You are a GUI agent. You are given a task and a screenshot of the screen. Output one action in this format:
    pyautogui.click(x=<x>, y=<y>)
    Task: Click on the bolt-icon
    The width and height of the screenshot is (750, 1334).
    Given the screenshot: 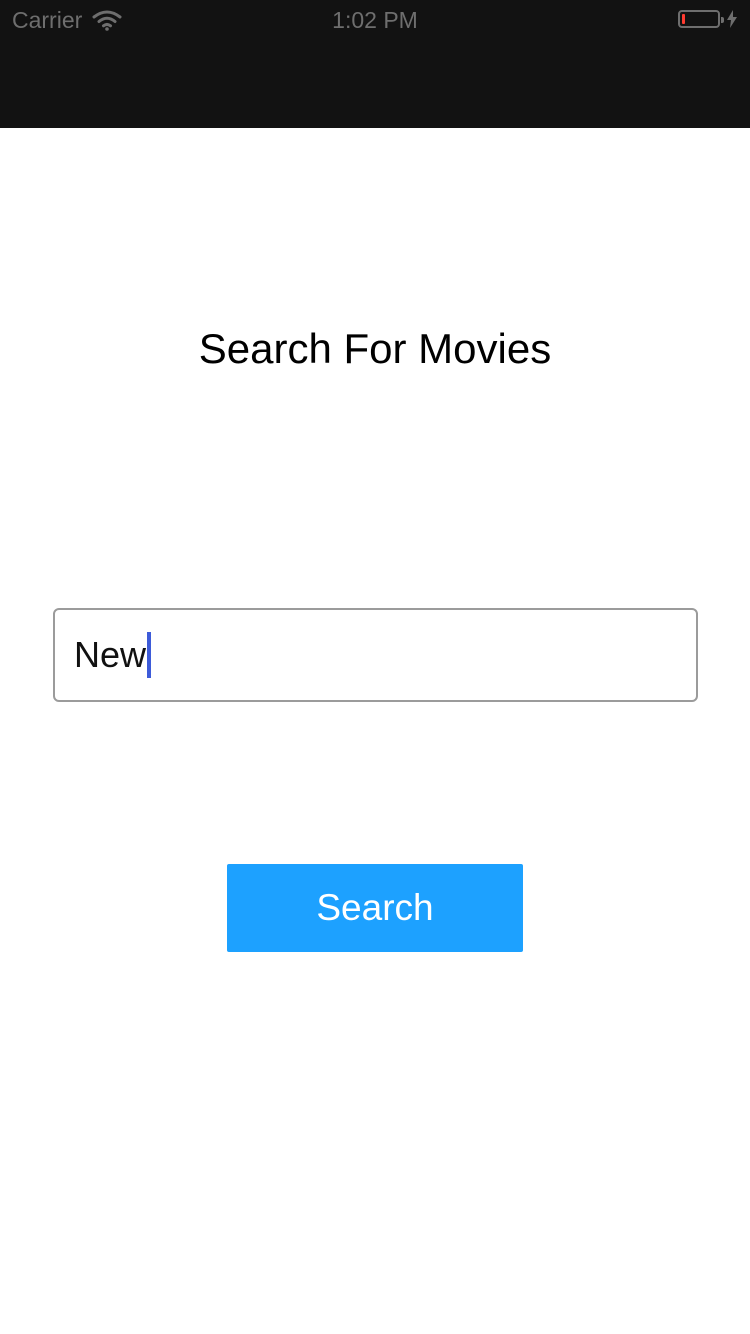 What is the action you would take?
    pyautogui.click(x=732, y=19)
    